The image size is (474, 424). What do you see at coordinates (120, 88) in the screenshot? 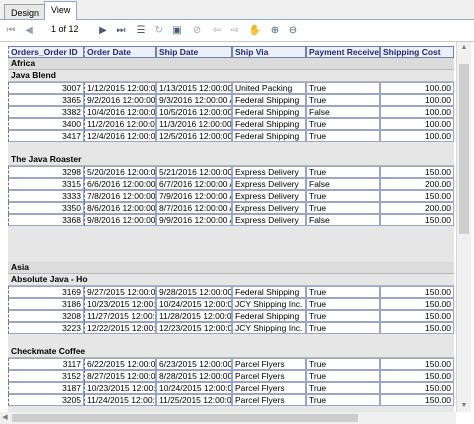
I see `table-cell: 1/12/2015 12:00:00` at bounding box center [120, 88].